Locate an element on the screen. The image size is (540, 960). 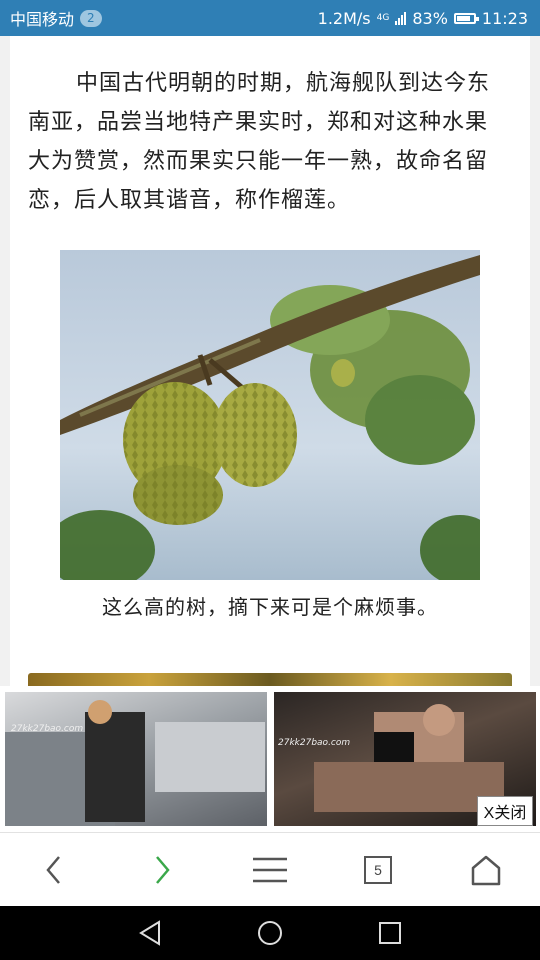
menu-icon is located at coordinates (270, 869).